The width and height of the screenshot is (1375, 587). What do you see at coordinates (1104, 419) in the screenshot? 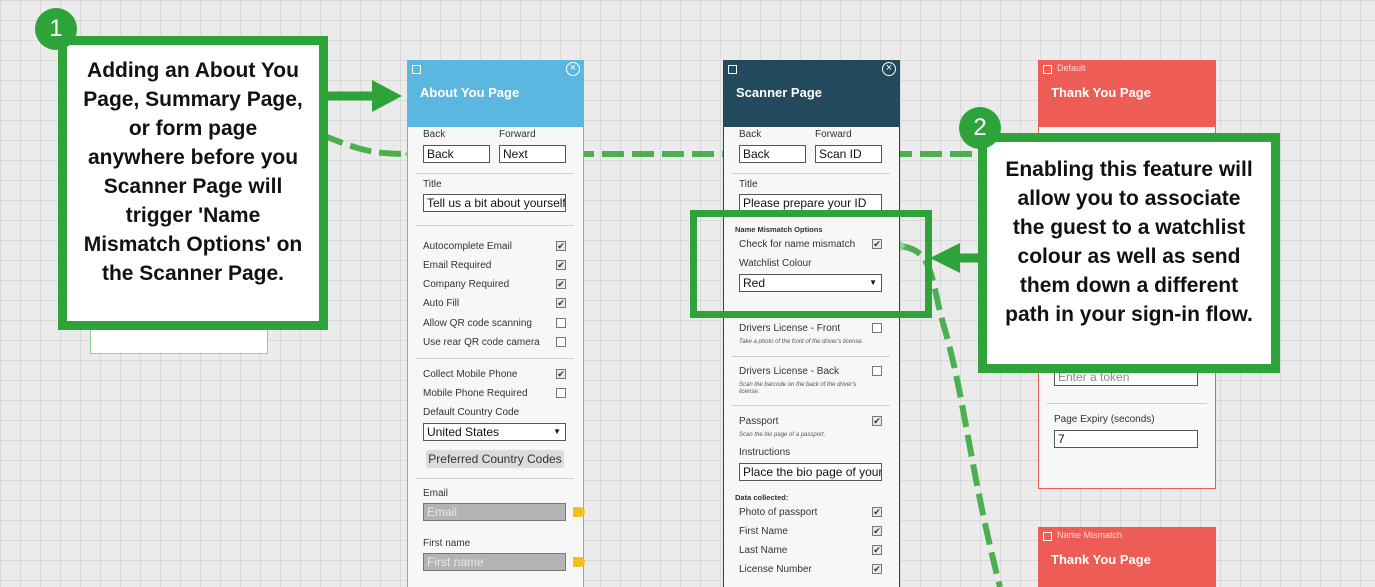
I see `page-expiry-label: Page Expiry (seconds)` at bounding box center [1104, 419].